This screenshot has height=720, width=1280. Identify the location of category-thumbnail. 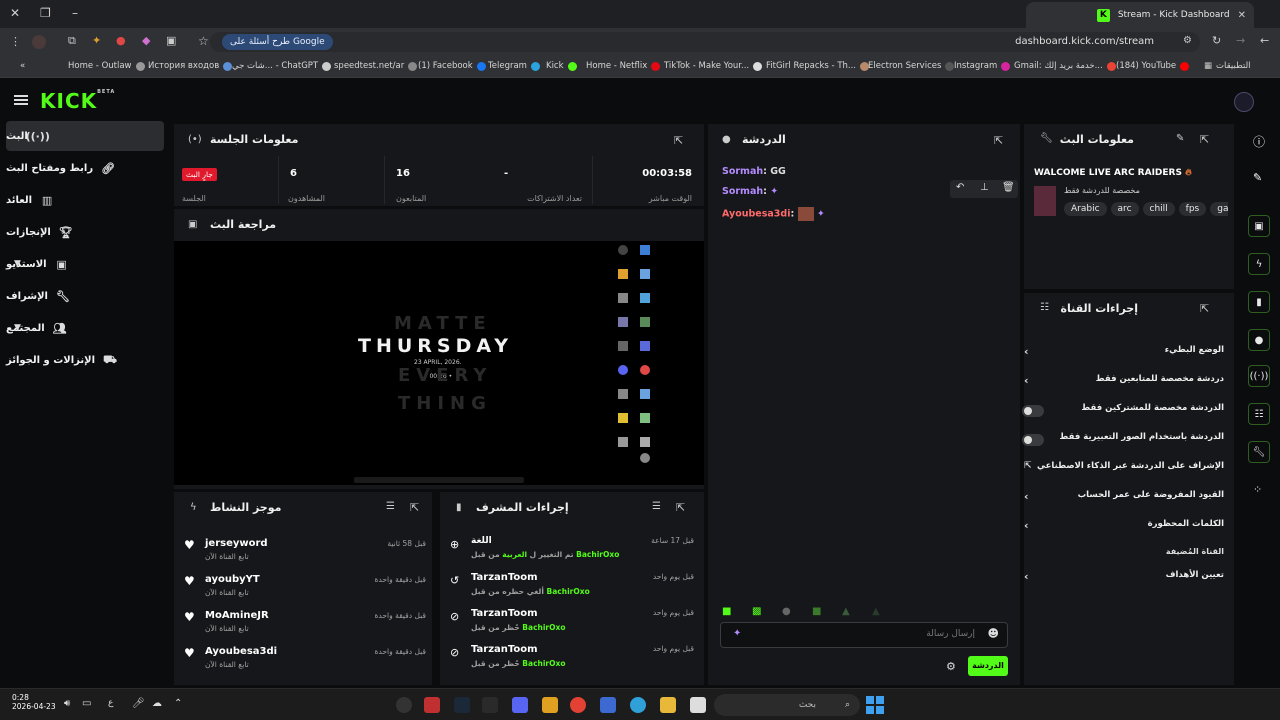
(1045, 201).